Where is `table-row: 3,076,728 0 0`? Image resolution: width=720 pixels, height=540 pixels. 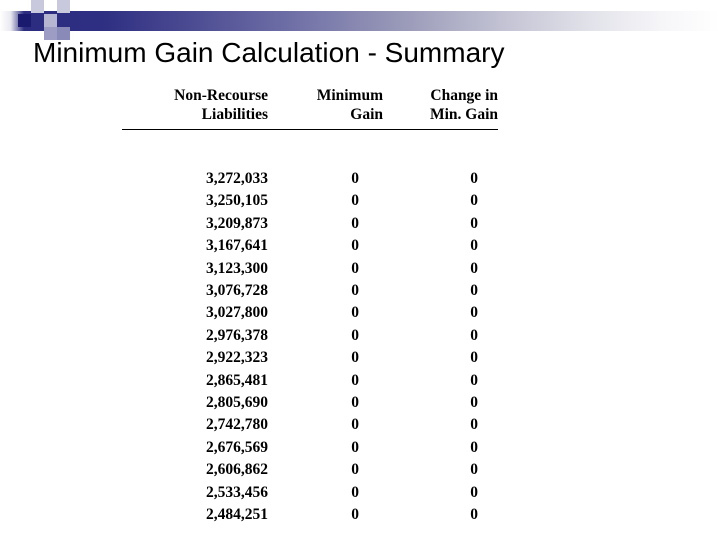
table-row: 3,076,728 0 0 is located at coordinates (310, 291).